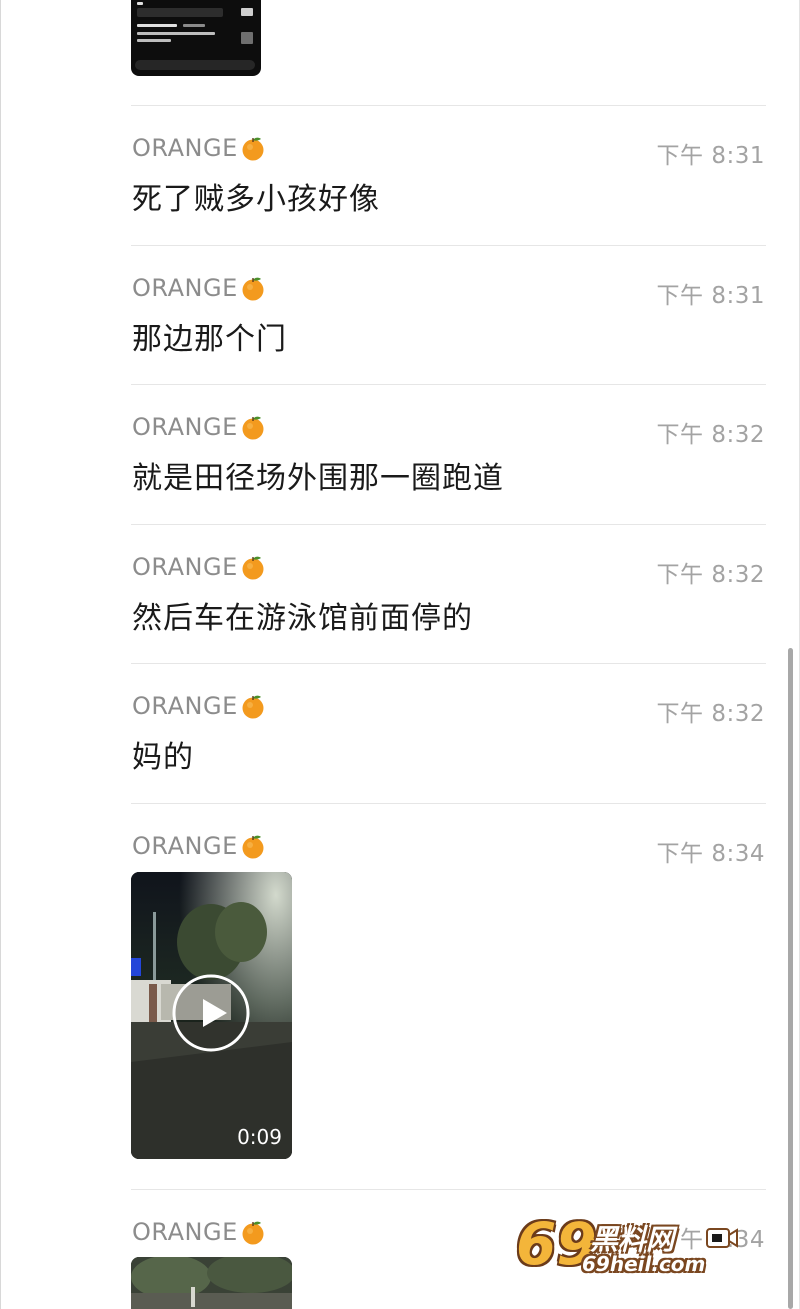 The width and height of the screenshot is (800, 1309). Describe the element at coordinates (626, 1246) in the screenshot. I see `site-watermark: 69 黑料网 69heil.com` at that location.